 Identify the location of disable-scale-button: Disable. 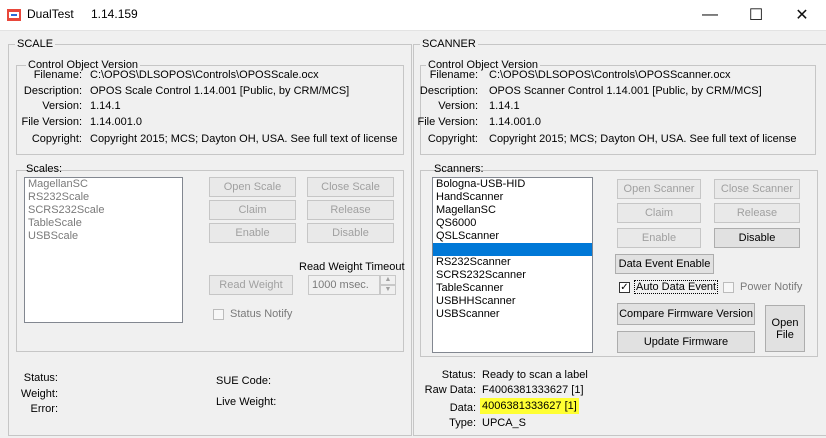
(350, 233).